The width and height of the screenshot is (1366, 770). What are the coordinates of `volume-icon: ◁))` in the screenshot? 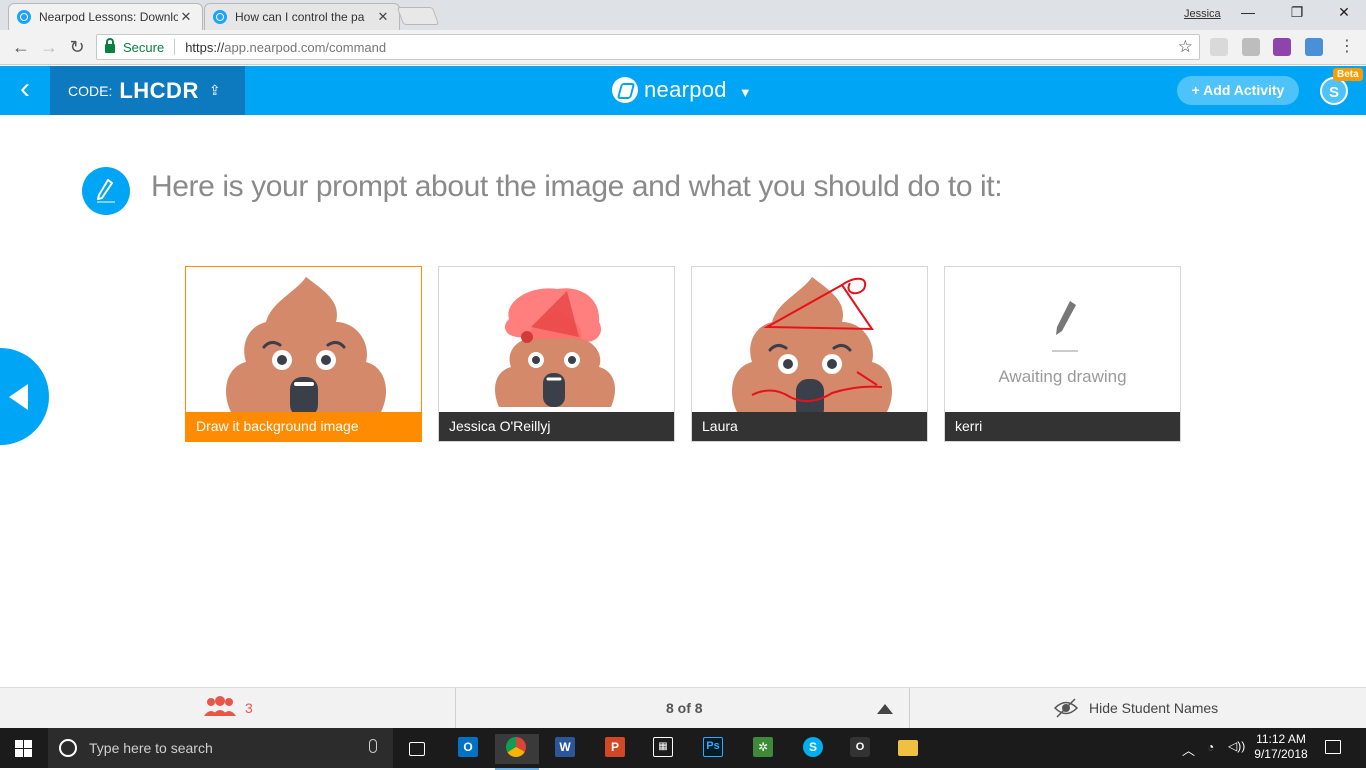 It's located at (1236, 746).